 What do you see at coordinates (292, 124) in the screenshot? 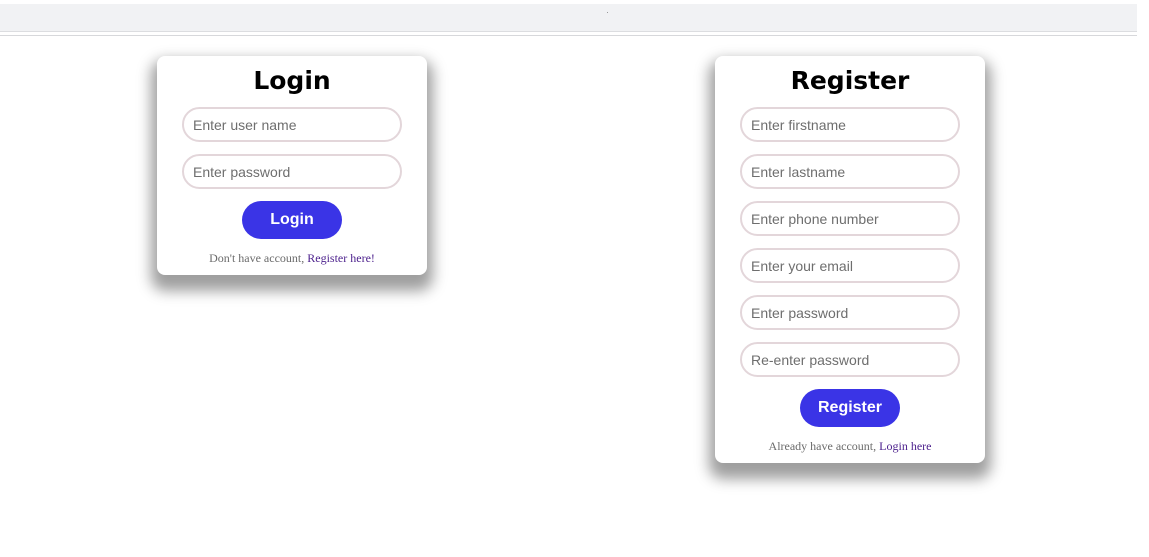
I see `username-input` at bounding box center [292, 124].